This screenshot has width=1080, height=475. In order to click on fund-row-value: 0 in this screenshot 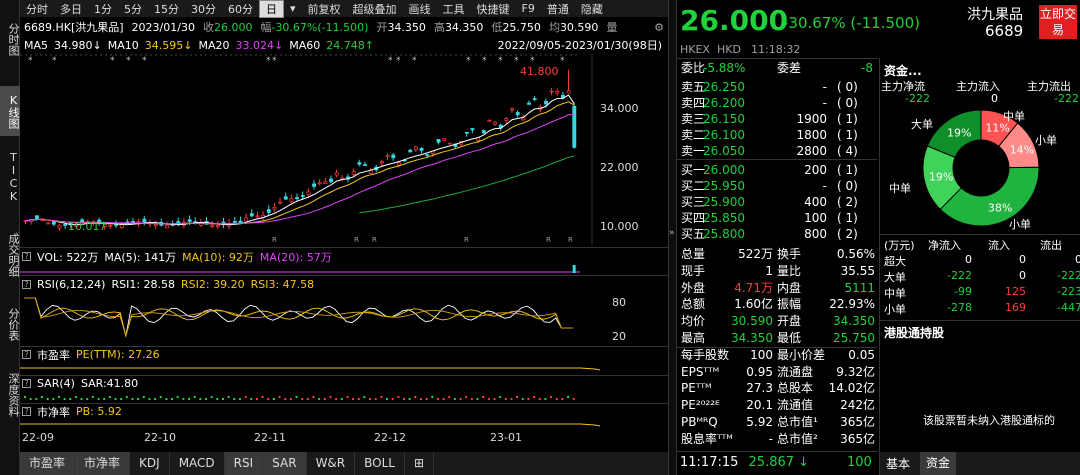, I will do `click(1077, 259)`.